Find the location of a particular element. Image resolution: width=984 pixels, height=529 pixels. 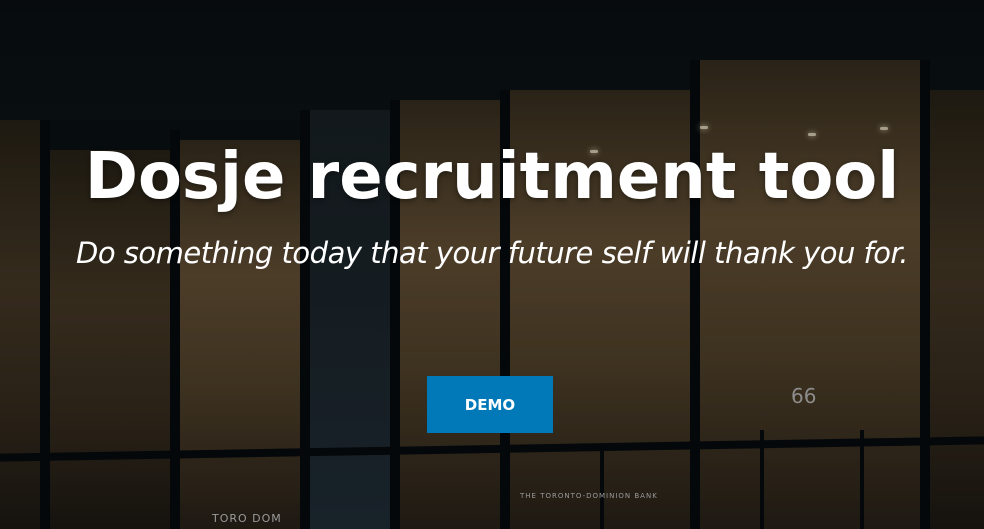

demo-button: DEMO is located at coordinates (490, 404).